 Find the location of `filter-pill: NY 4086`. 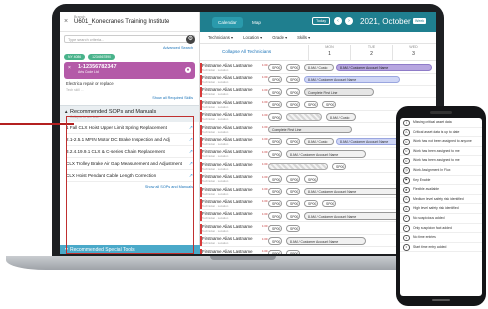

filter-pill: NY 4086 is located at coordinates (75, 57).